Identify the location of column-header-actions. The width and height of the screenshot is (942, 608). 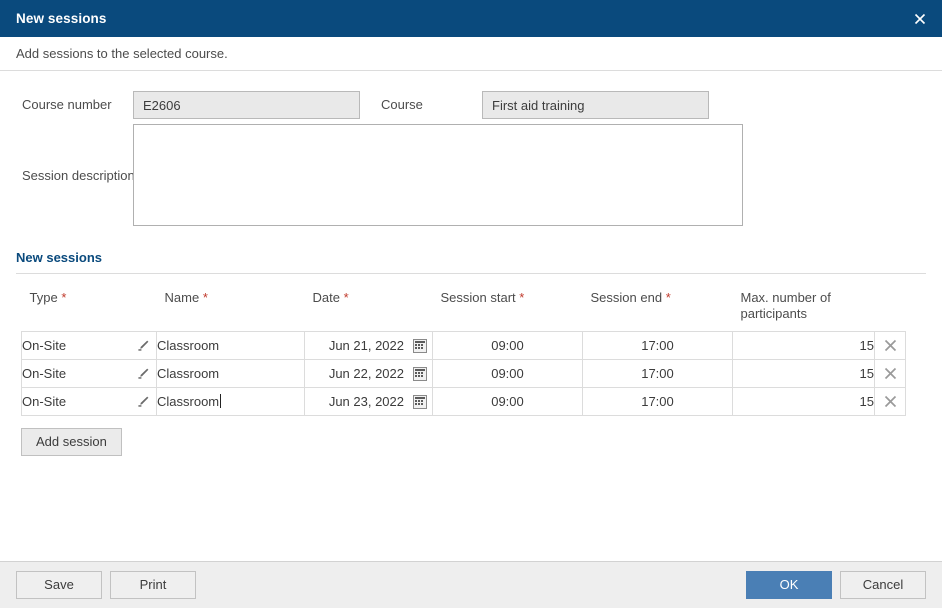
(890, 303).